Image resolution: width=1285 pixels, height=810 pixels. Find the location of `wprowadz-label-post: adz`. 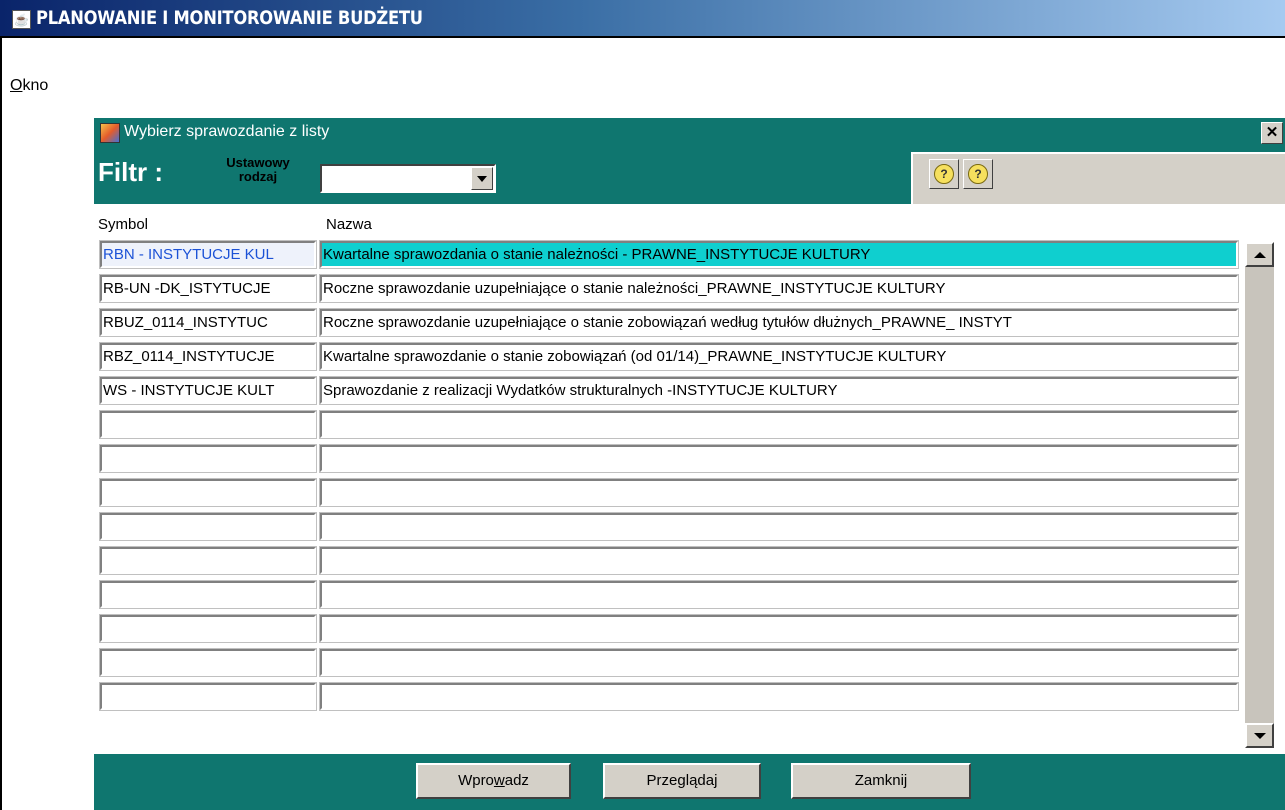

wprowadz-label-post: adz is located at coordinates (516, 780).